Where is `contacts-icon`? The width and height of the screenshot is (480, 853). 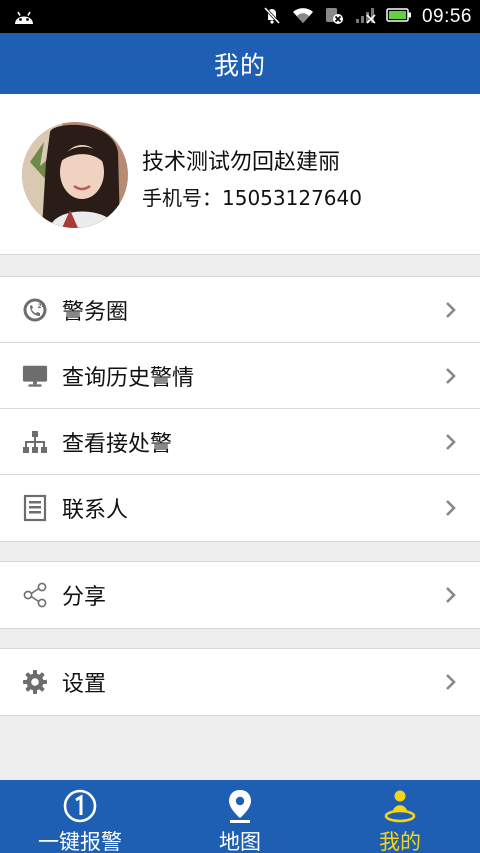 contacts-icon is located at coordinates (35, 508).